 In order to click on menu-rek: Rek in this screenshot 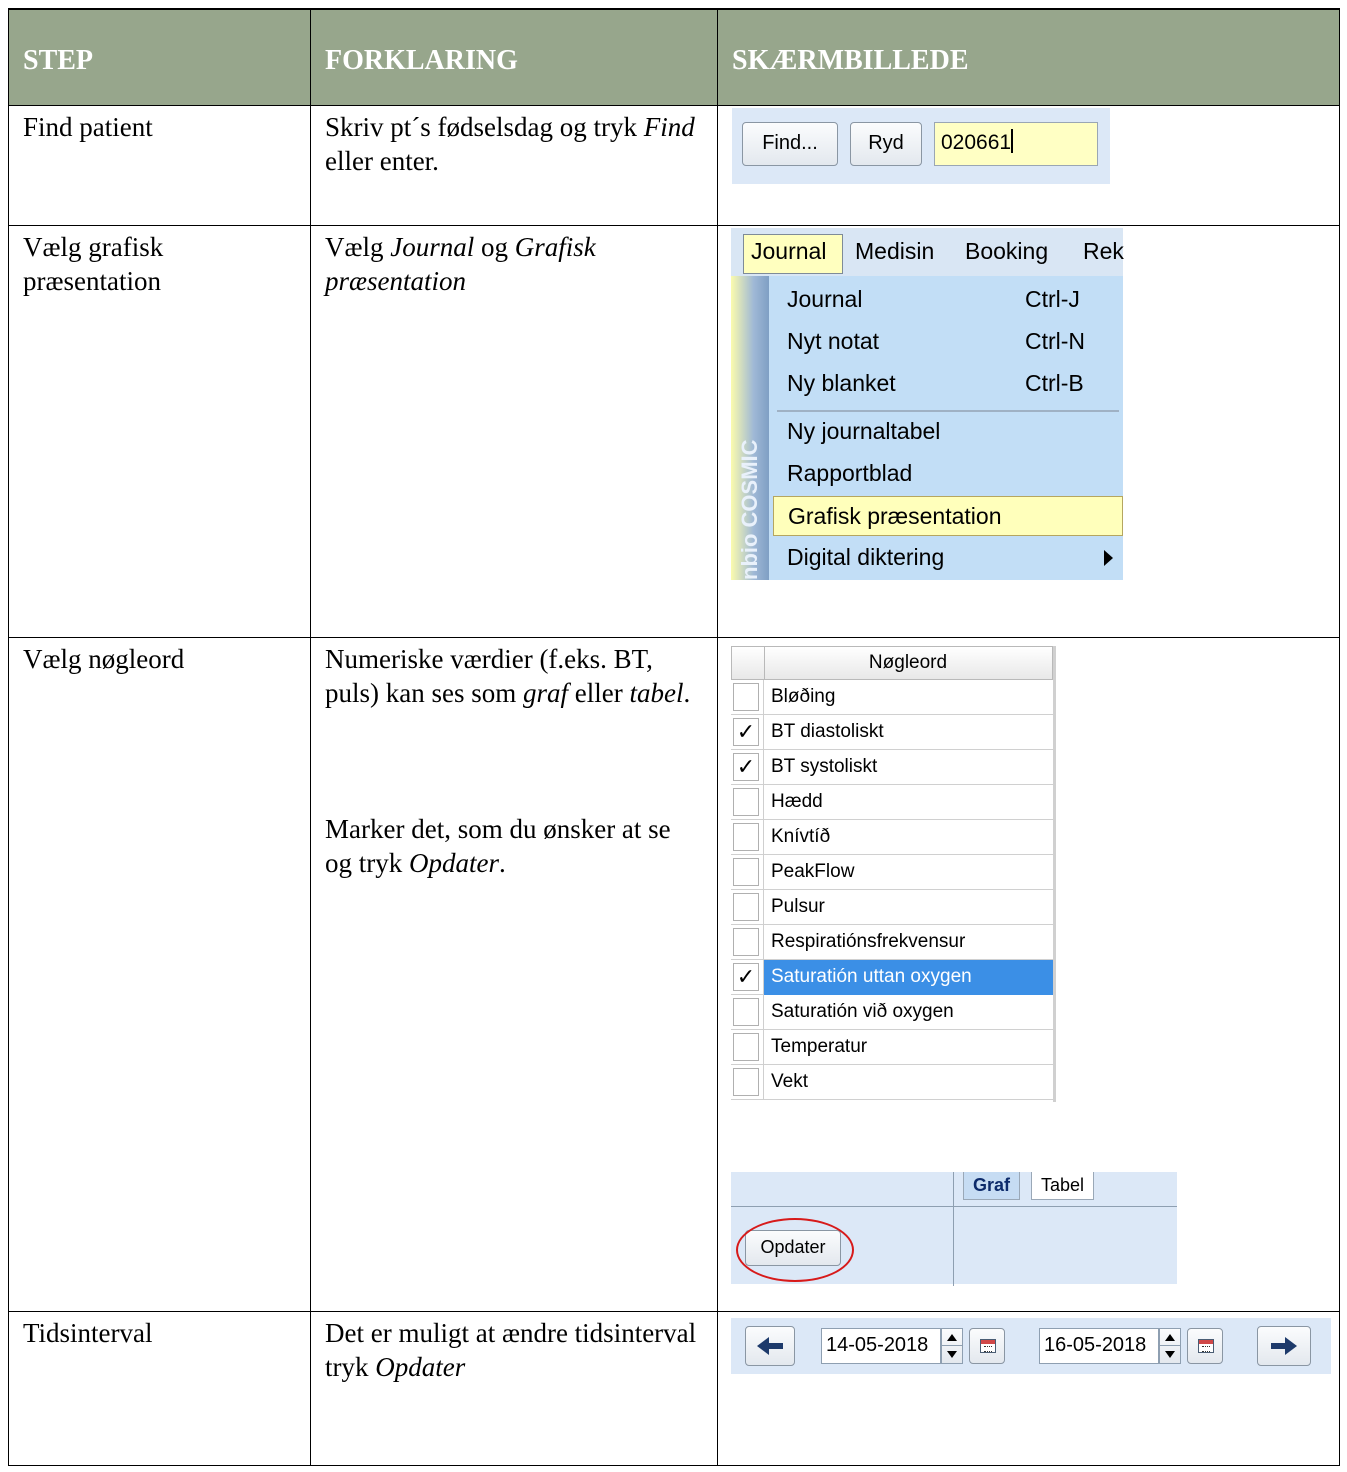, I will do `click(1103, 251)`.